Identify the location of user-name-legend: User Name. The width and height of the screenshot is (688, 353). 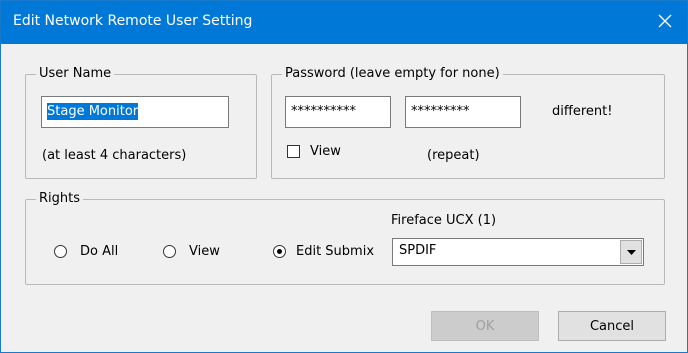
(75, 74).